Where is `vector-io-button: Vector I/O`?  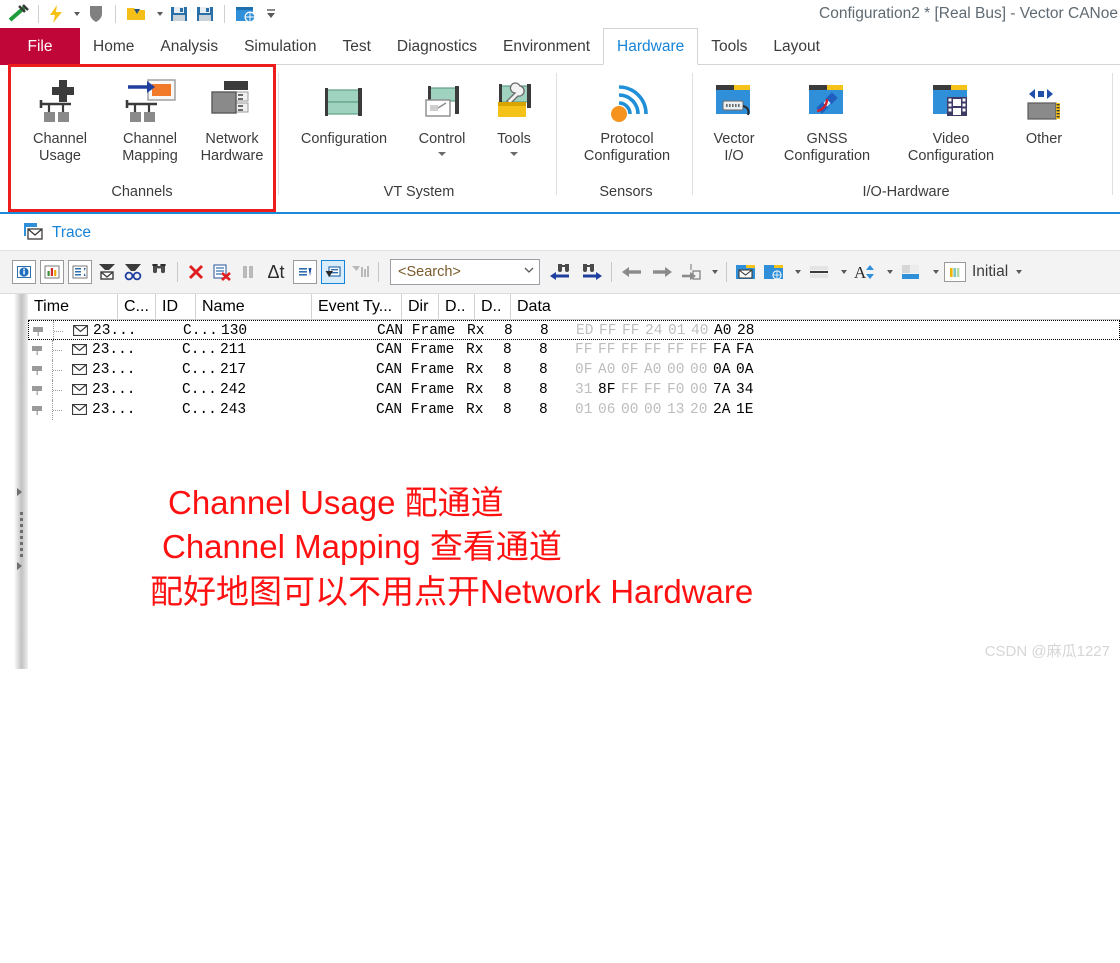 vector-io-button: Vector I/O is located at coordinates (734, 119).